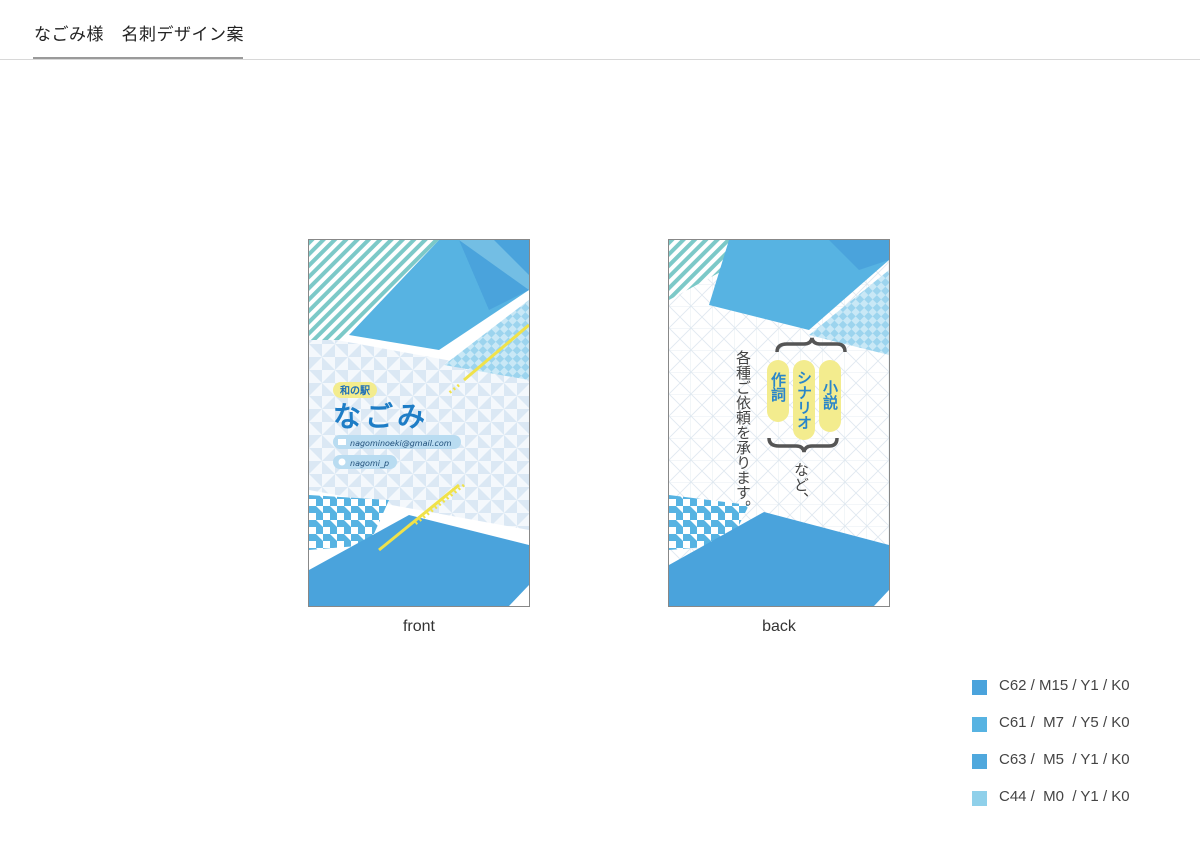 The image size is (1200, 848). Describe the element at coordinates (1051, 806) in the screenshot. I see `legend-item: C44 / M0 / Y1 / K0` at that location.